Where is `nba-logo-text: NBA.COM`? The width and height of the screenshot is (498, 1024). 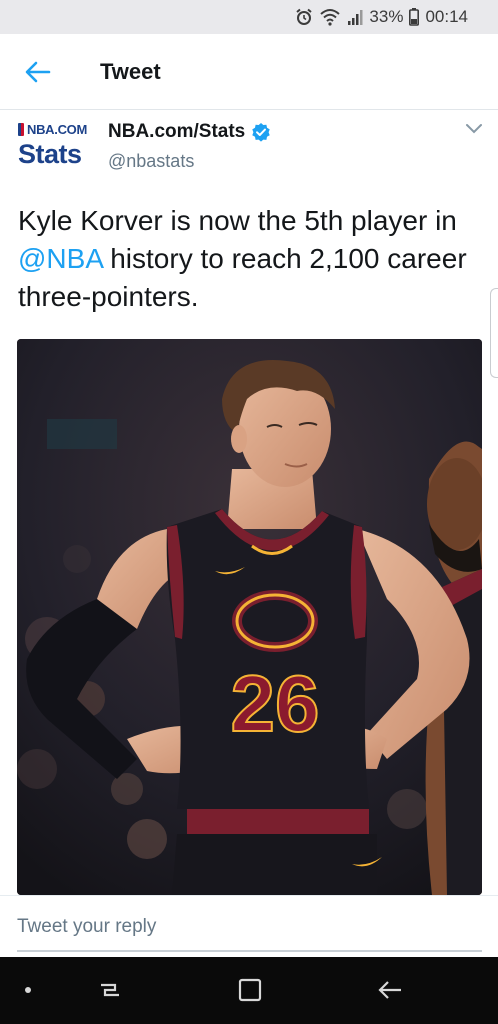 nba-logo-text: NBA.COM is located at coordinates (55, 129).